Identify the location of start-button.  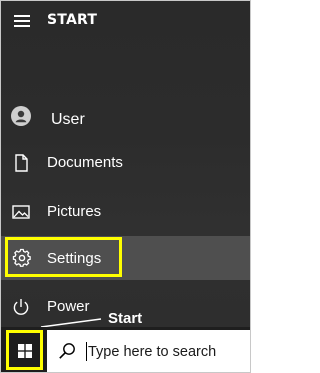
(24, 350).